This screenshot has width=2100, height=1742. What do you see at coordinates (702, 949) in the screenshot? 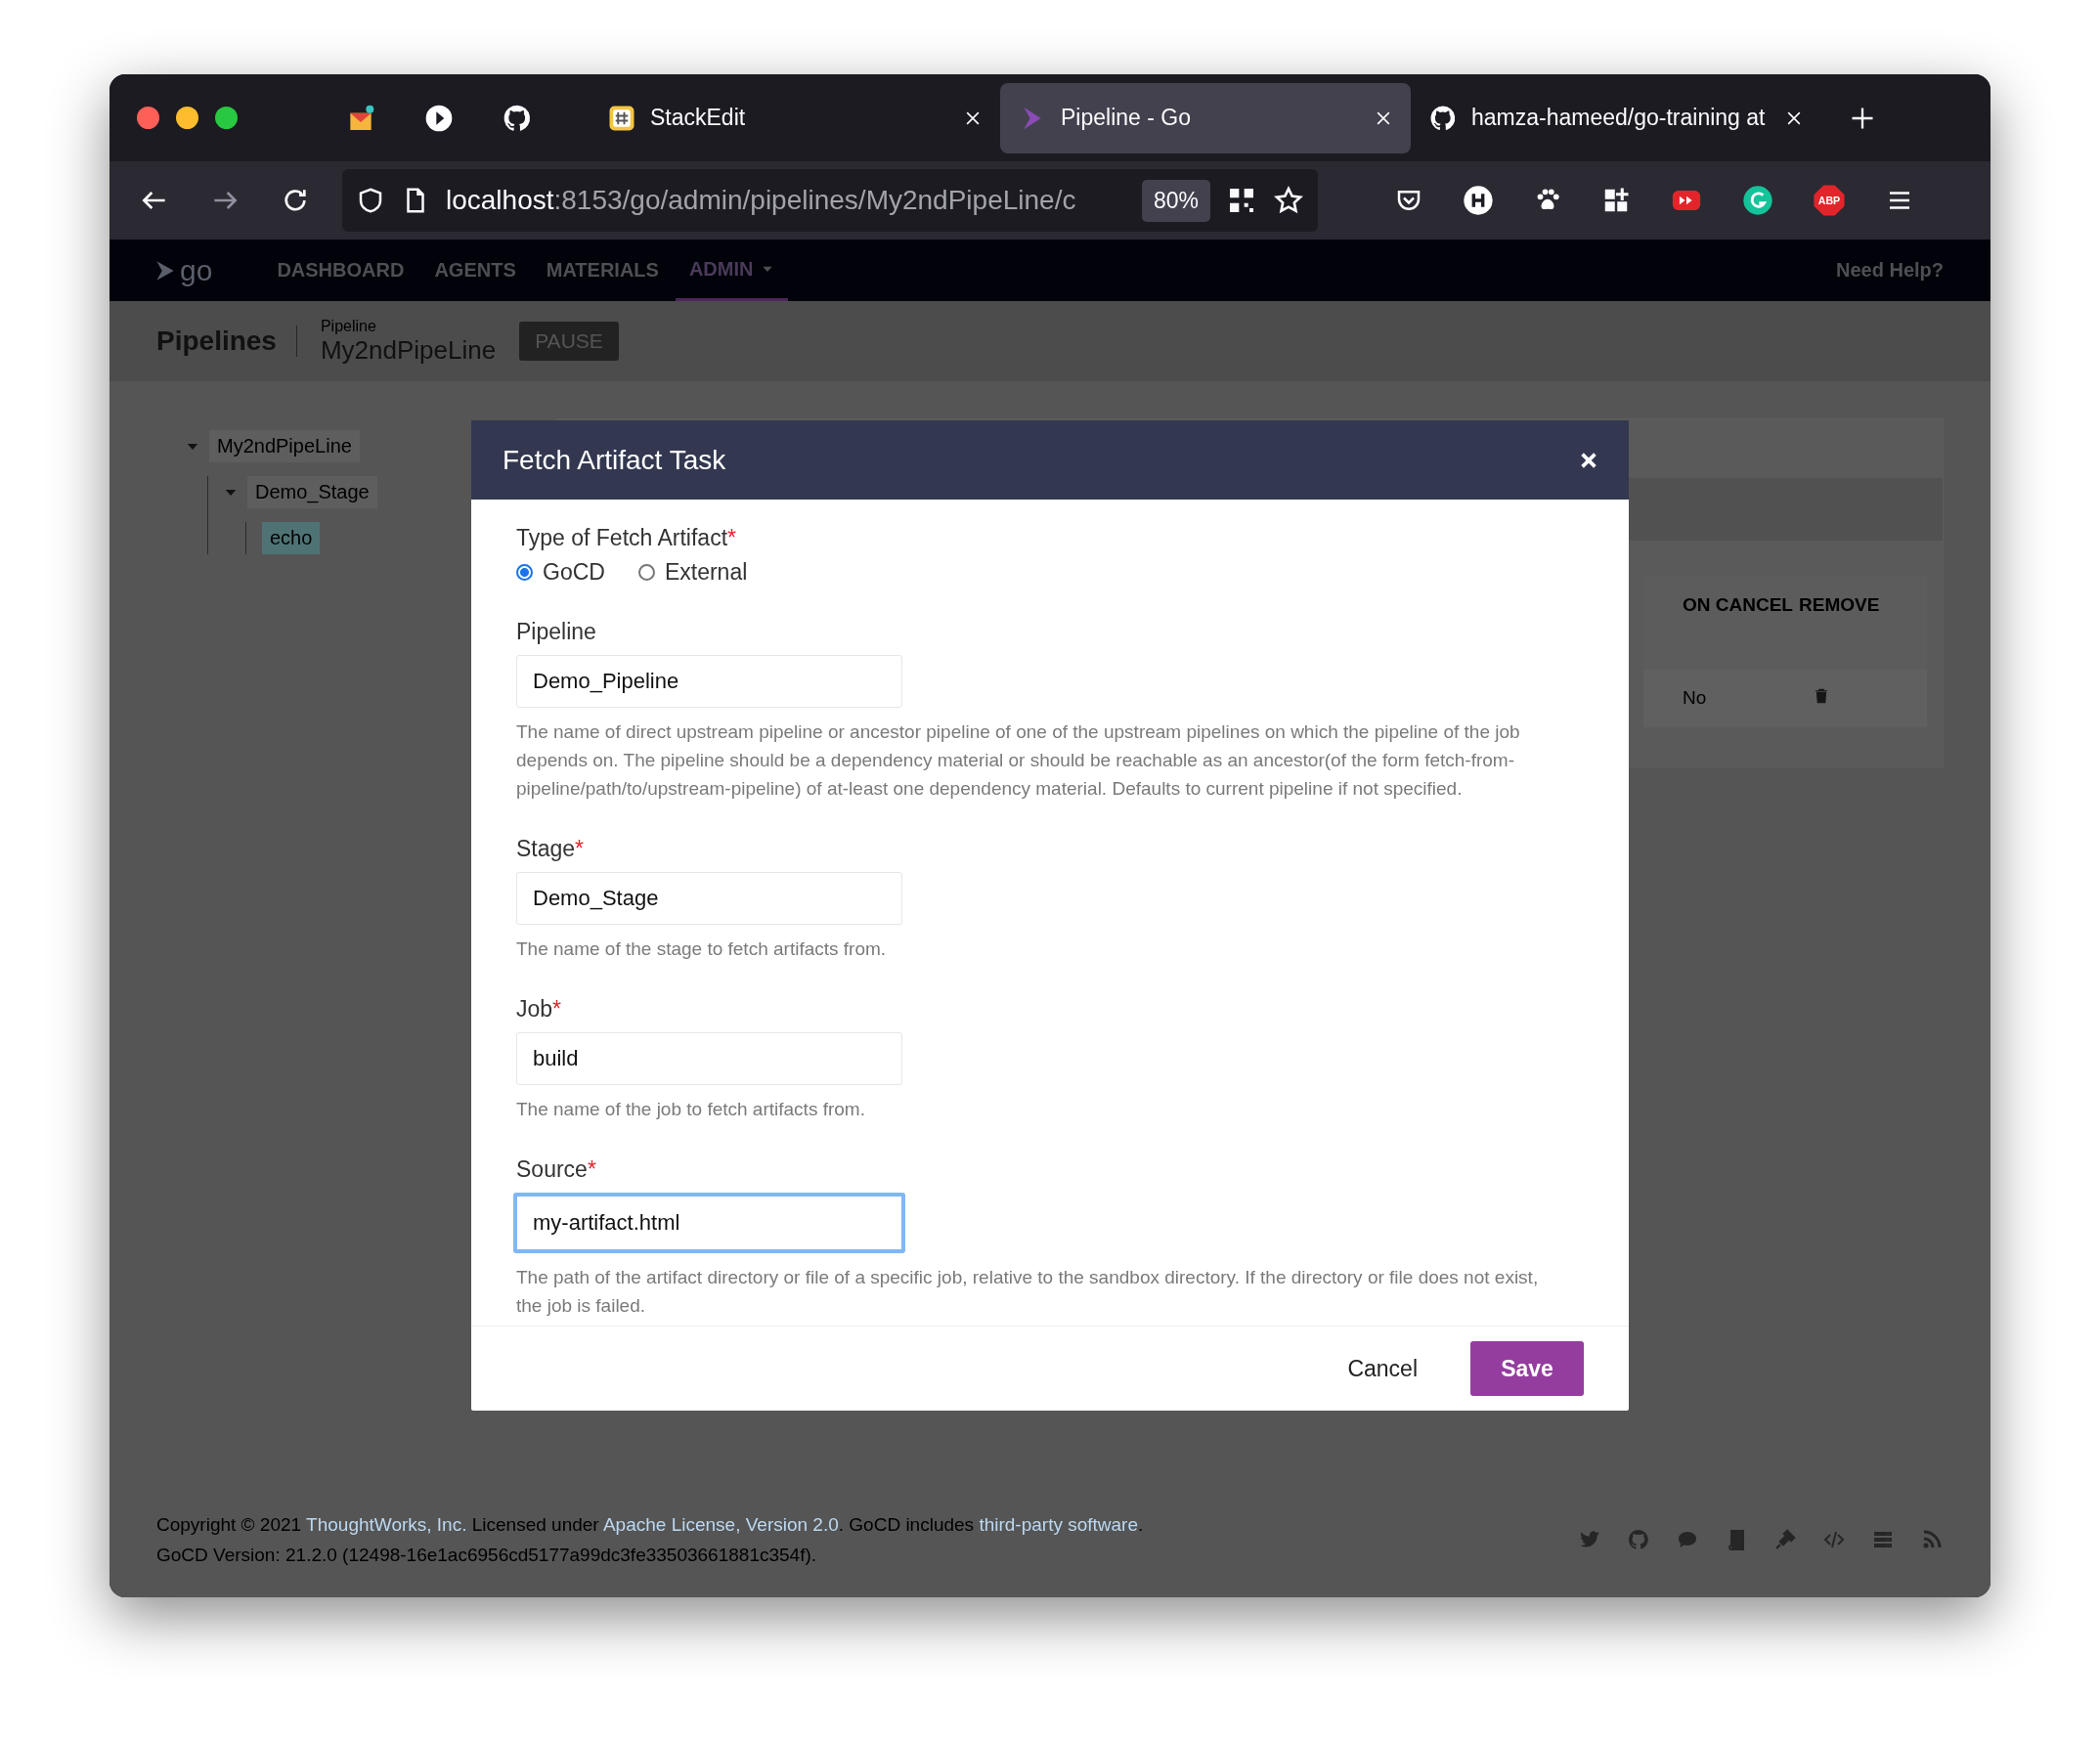
I see `help-text: The name of the stage to fetch artifacts from.` at bounding box center [702, 949].